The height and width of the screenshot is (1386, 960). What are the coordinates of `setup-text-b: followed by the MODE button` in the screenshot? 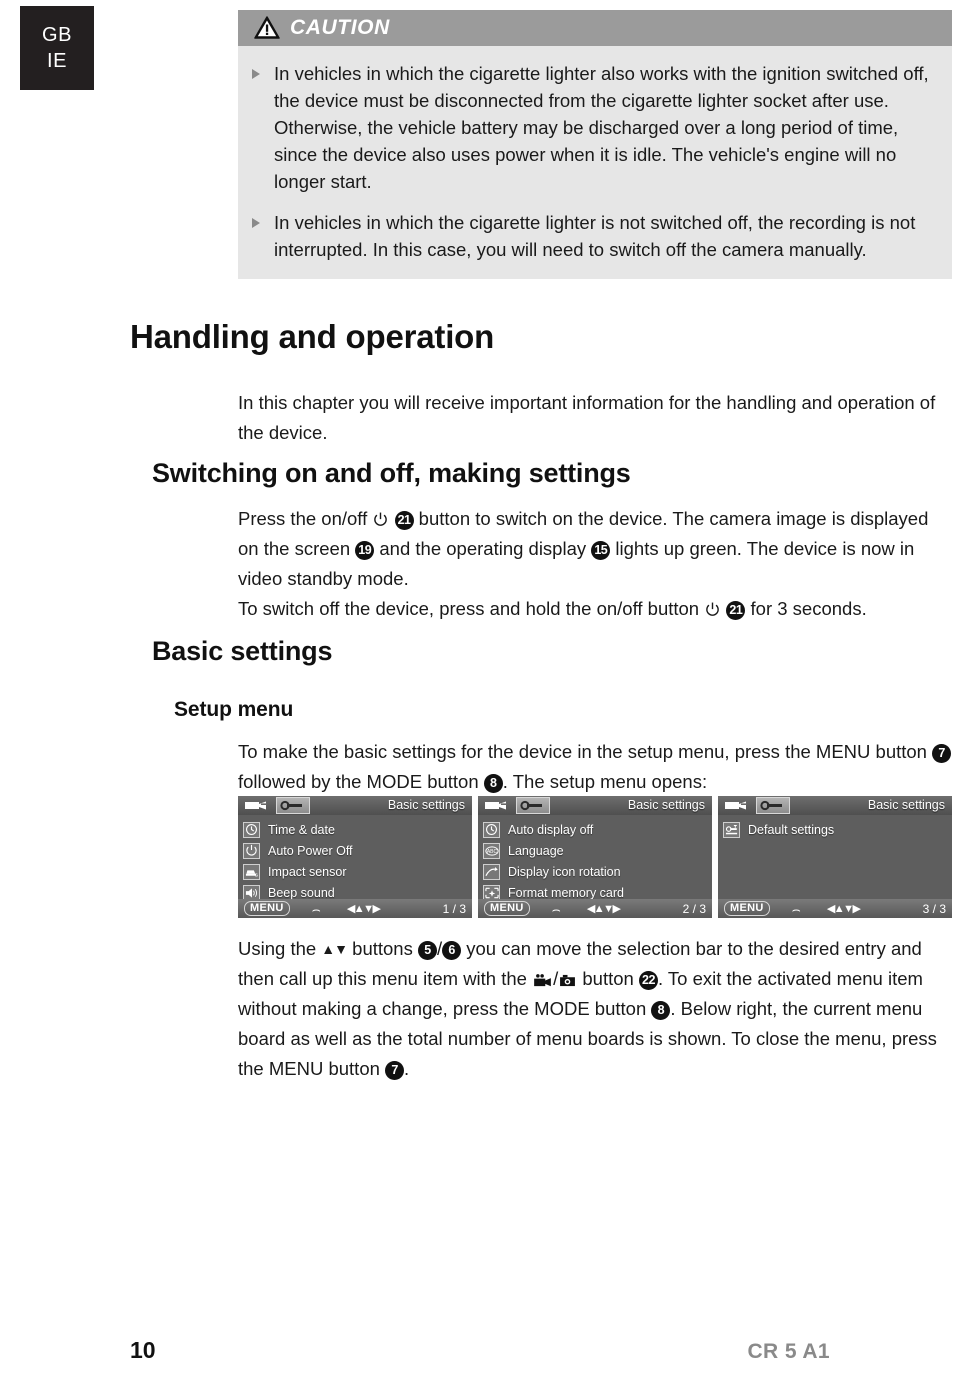 It's located at (358, 781).